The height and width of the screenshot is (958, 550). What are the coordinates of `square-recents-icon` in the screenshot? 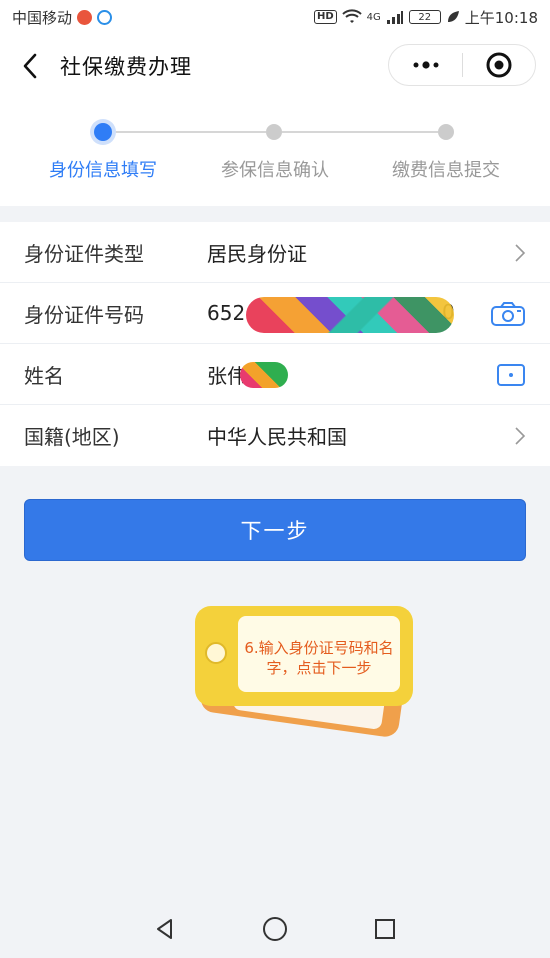 It's located at (385, 929).